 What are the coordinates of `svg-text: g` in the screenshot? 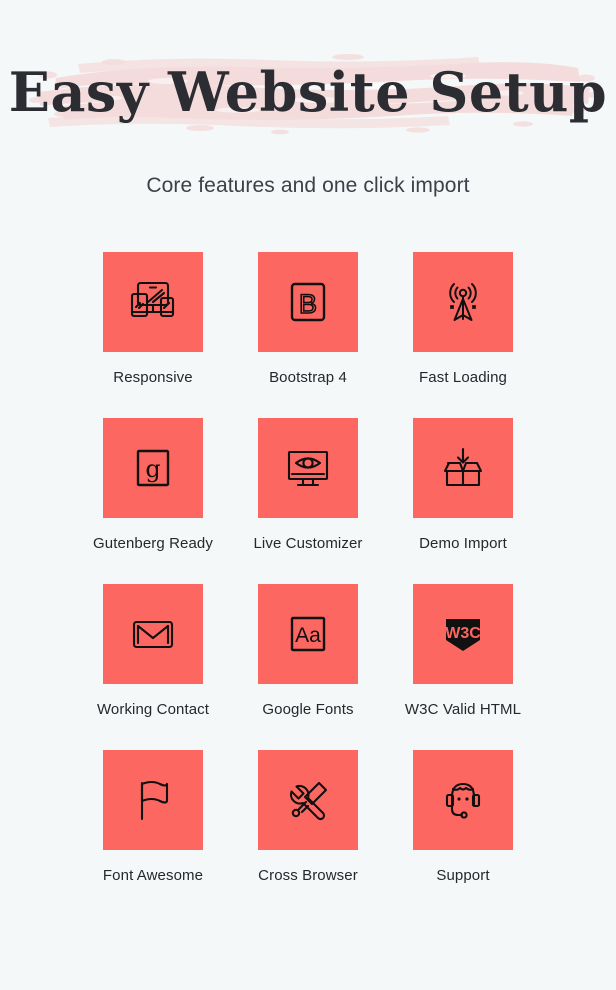 It's located at (152, 469).